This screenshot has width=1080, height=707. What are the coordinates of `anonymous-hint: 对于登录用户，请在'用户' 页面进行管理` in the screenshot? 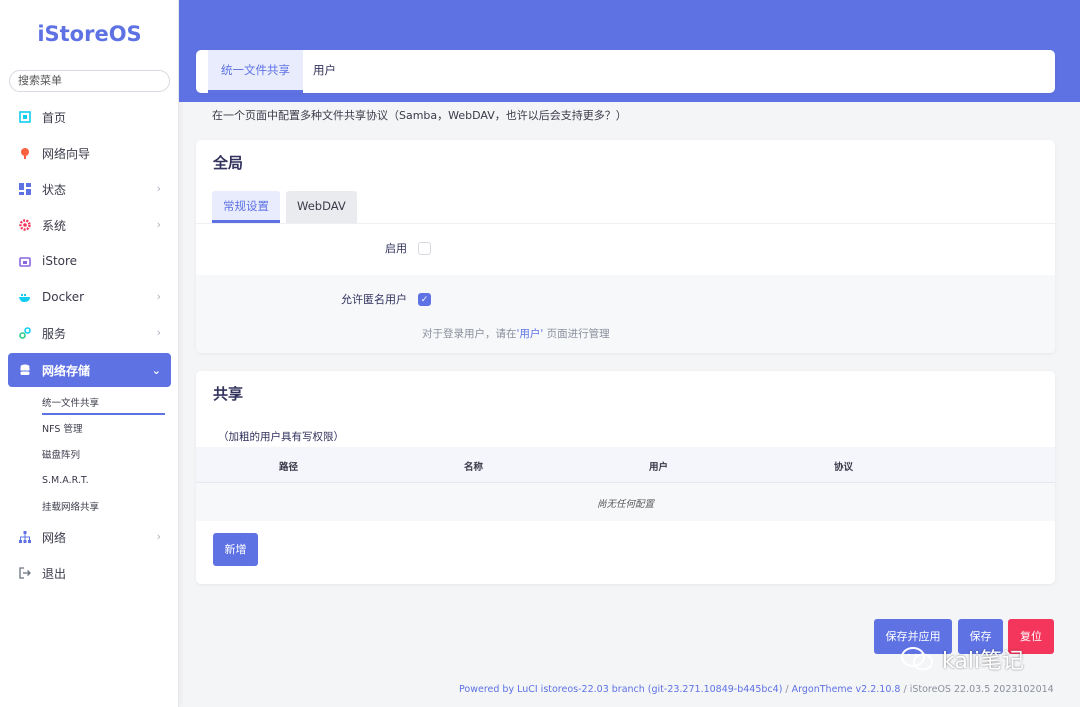 It's located at (516, 333).